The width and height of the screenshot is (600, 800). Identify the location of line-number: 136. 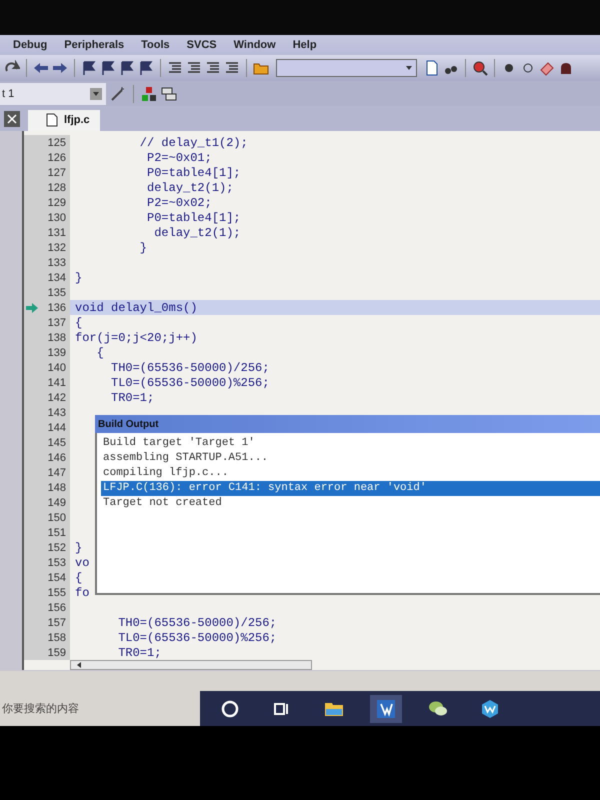
(57, 308).